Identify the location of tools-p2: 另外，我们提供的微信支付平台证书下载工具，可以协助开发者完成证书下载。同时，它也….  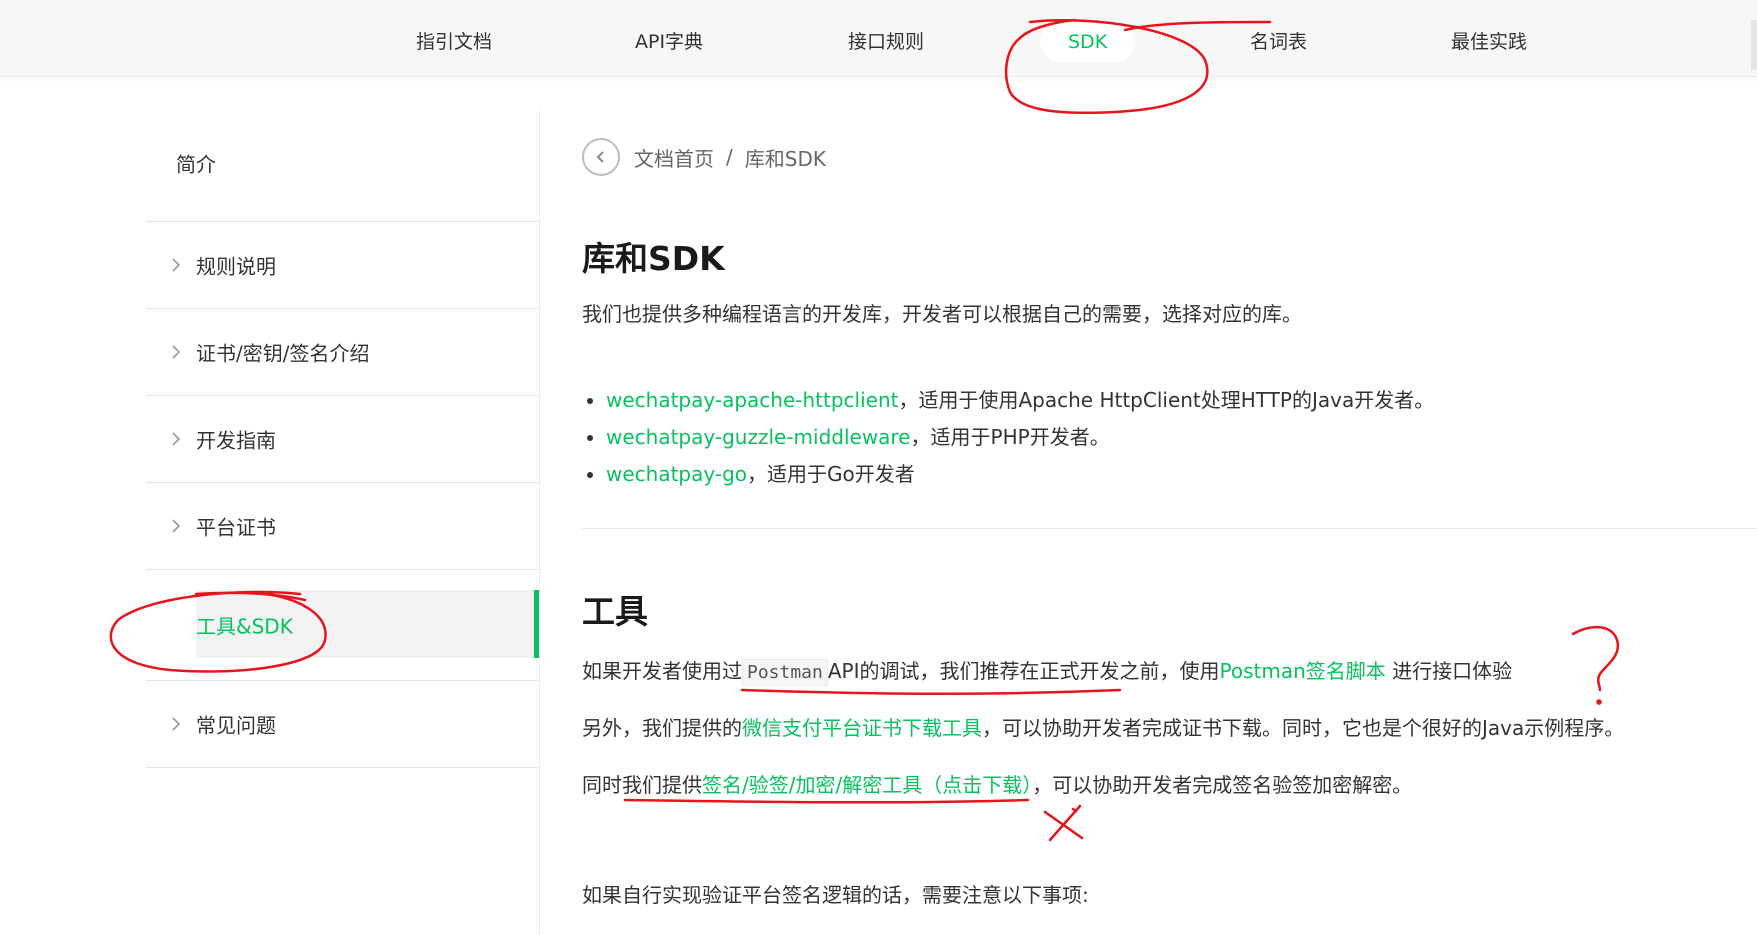
(1103, 726).